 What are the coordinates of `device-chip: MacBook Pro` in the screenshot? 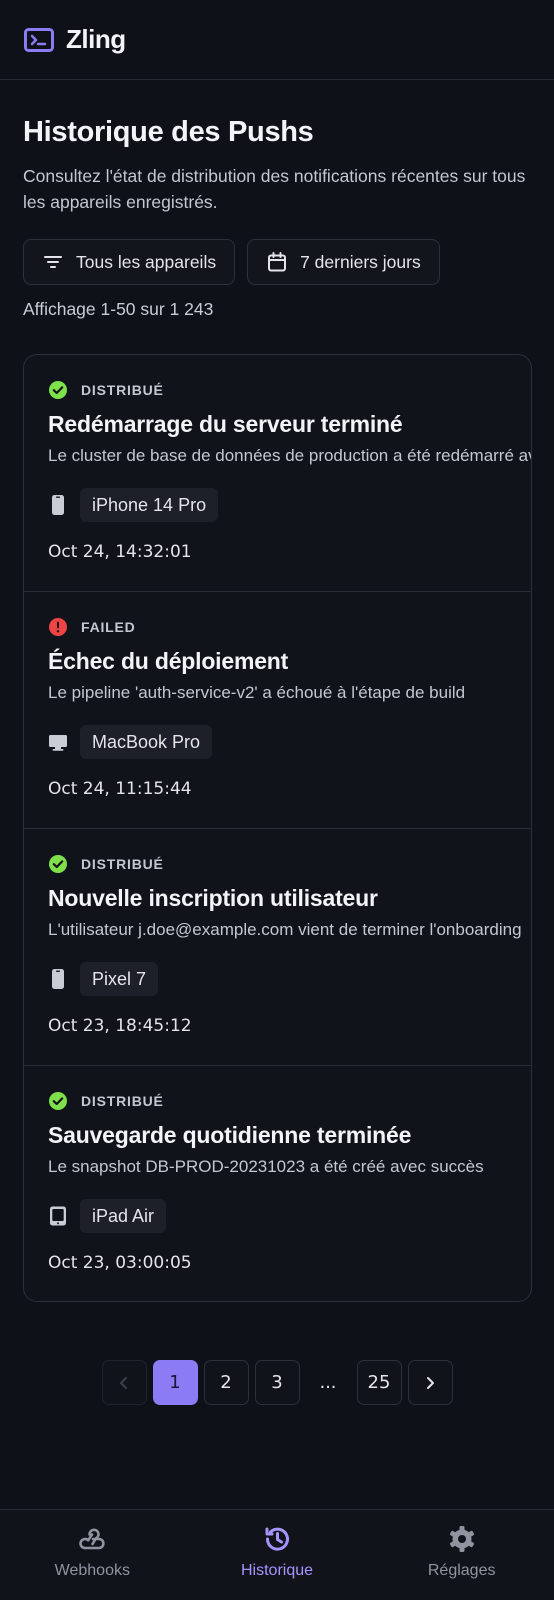 It's located at (146, 742).